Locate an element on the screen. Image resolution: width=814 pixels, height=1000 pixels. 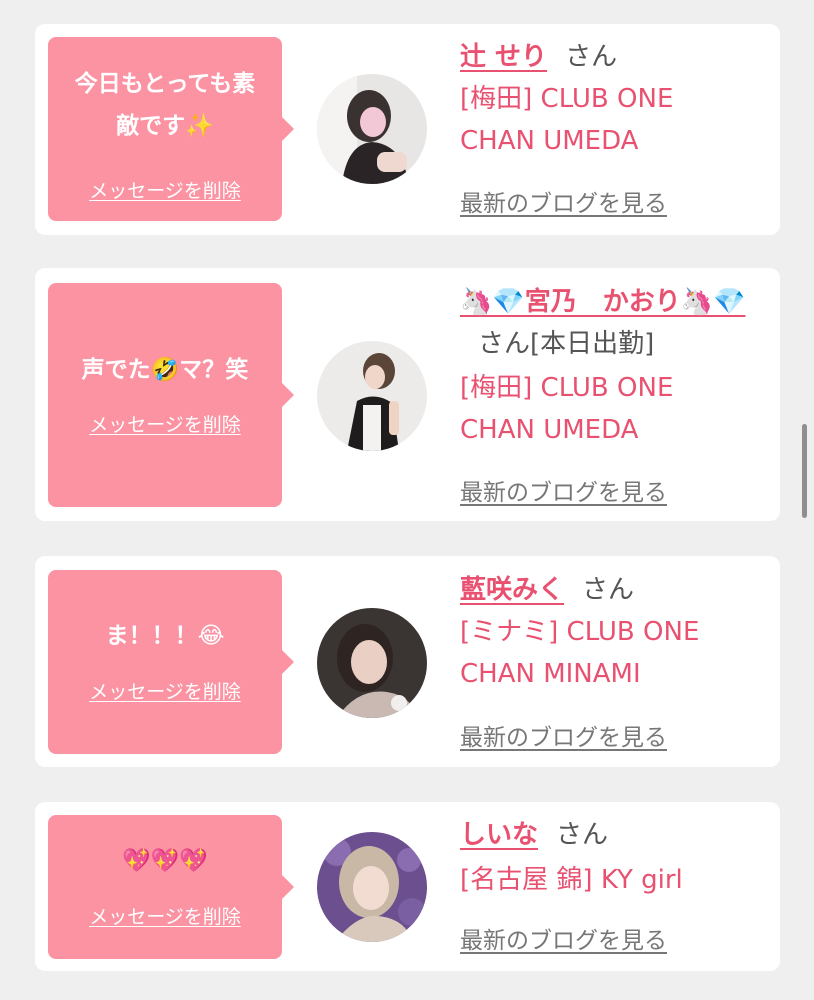
message-bubble: 今日もとっても素 敵です✨ メッセージを削除 is located at coordinates (171, 129).